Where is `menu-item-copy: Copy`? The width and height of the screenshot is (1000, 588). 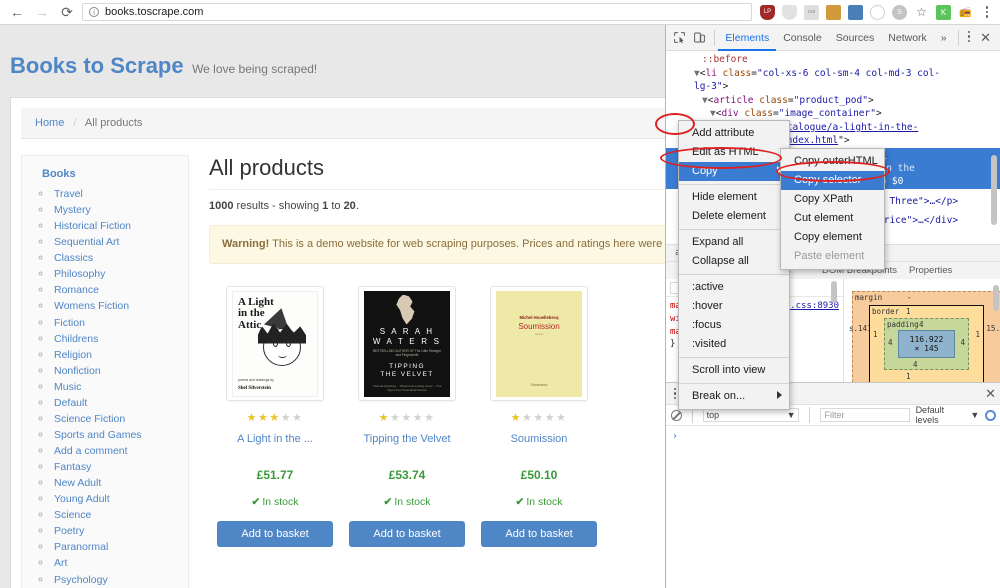 menu-item-copy: Copy is located at coordinates (734, 171).